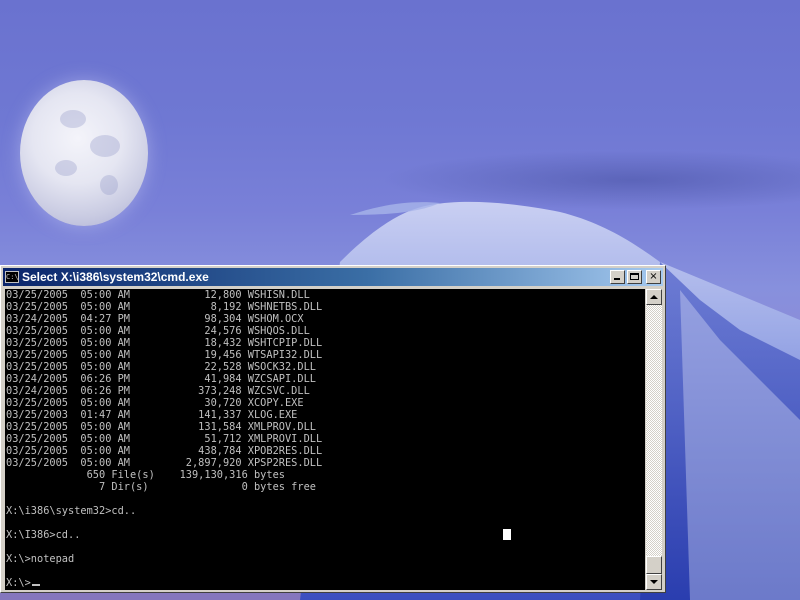 Image resolution: width=800 pixels, height=600 pixels. Describe the element at coordinates (507, 534) in the screenshot. I see `selection-block` at that location.